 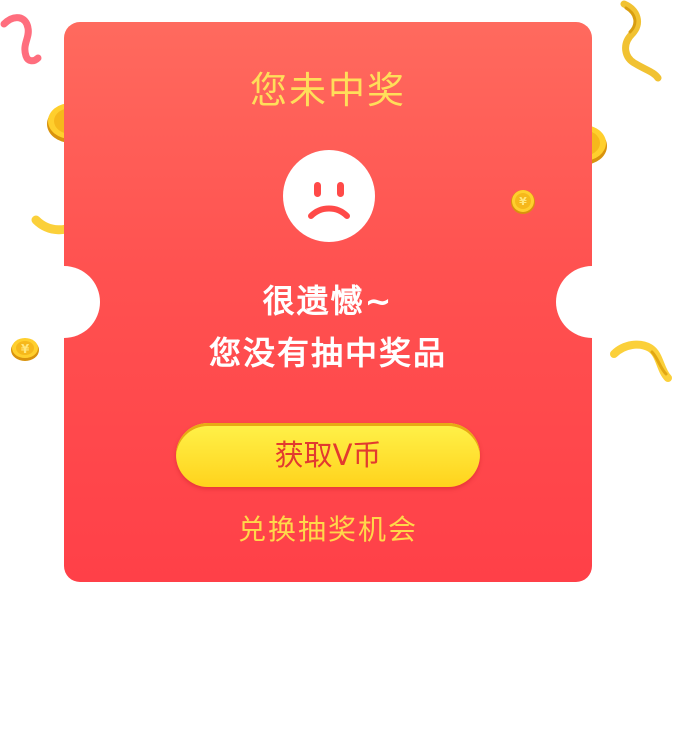 I want to click on get-vcoin-button: 获取V币, so click(x=328, y=455).